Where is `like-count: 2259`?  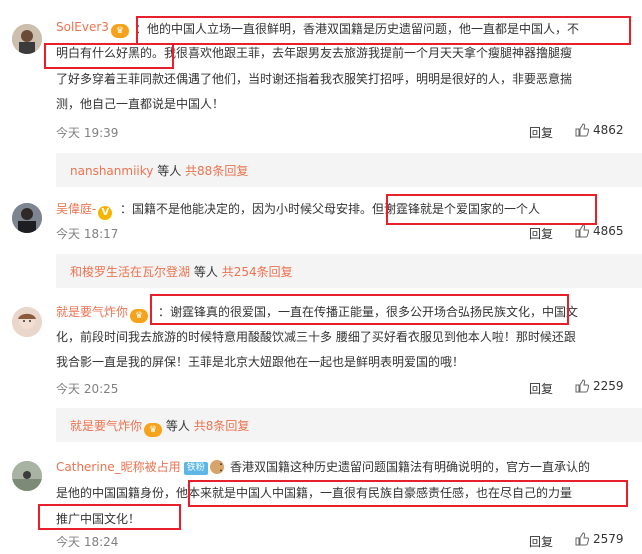 like-count: 2259 is located at coordinates (608, 386).